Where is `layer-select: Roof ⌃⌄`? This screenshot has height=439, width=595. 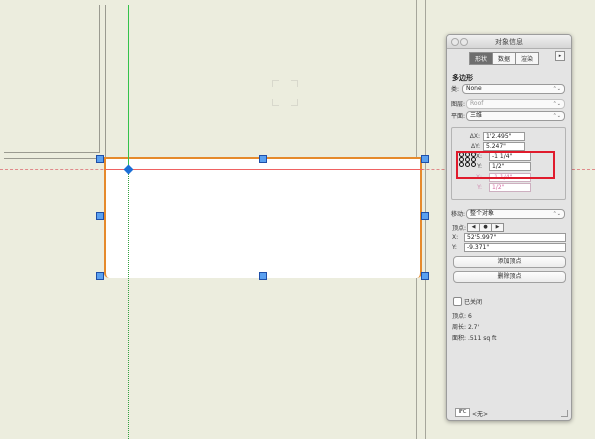 layer-select: Roof ⌃⌄ is located at coordinates (515, 103).